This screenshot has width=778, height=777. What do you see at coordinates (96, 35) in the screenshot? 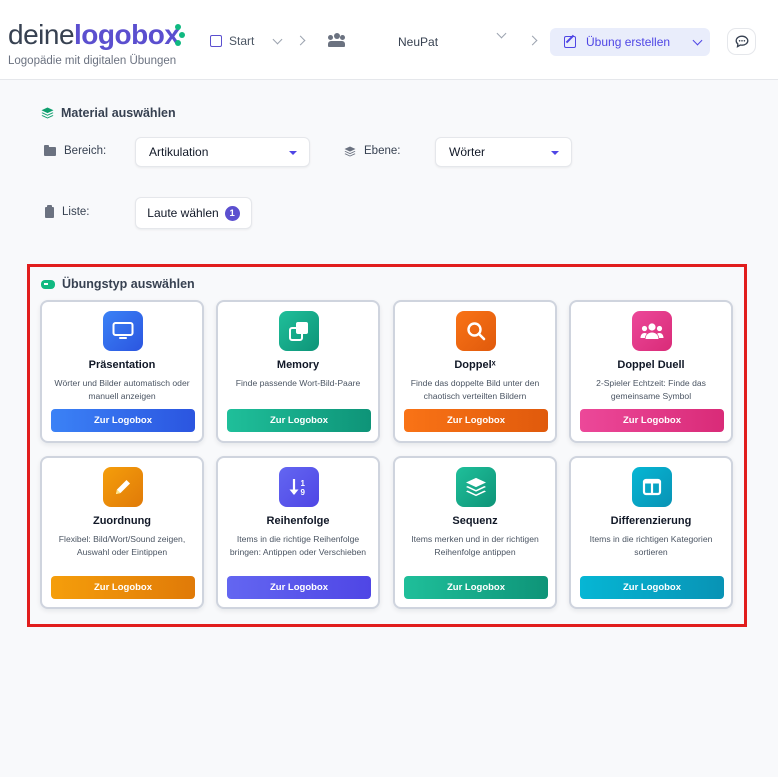
I see `logo: deinelogobox` at bounding box center [96, 35].